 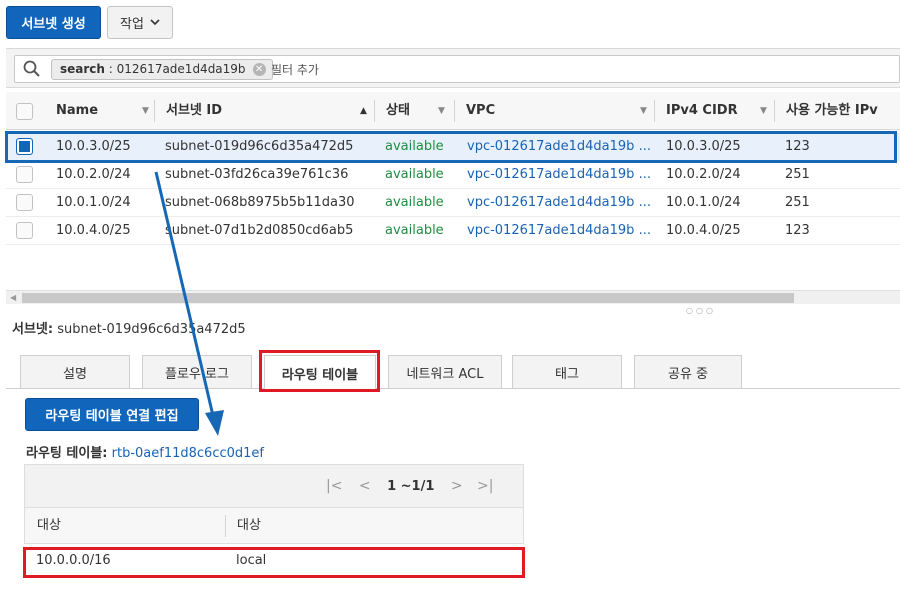 What do you see at coordinates (93, 174) in the screenshot?
I see `cell-name: 10.0.2.0/24` at bounding box center [93, 174].